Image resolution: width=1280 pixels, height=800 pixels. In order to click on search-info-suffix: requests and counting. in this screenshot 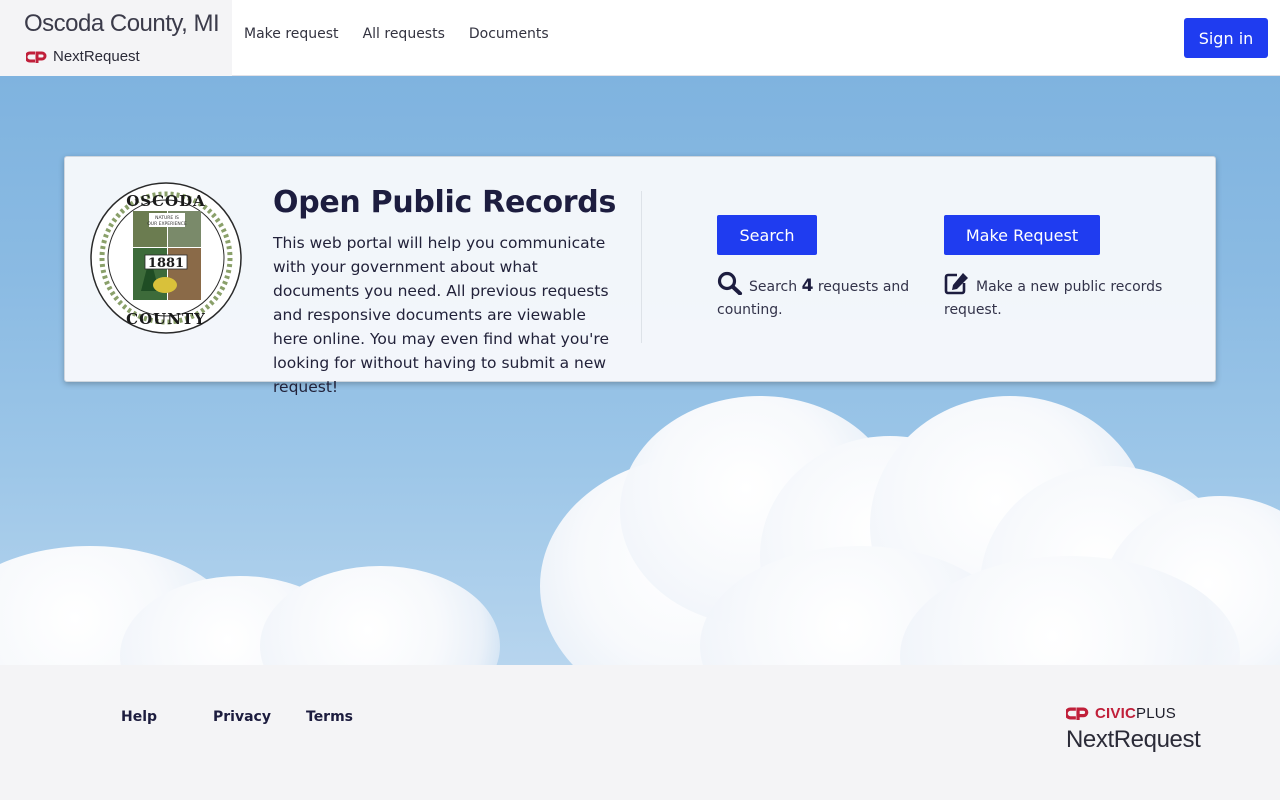, I will do `click(813, 298)`.